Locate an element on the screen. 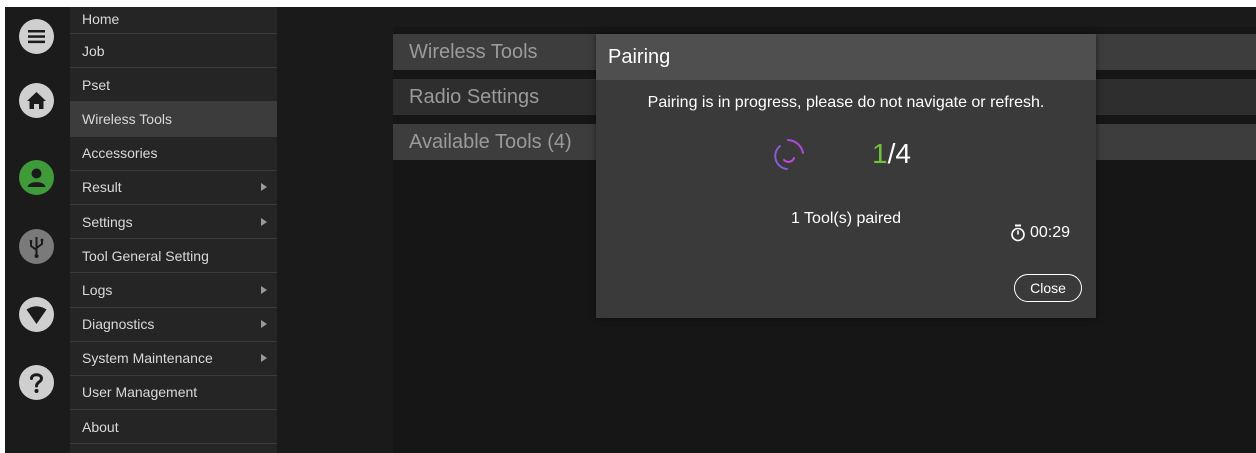  menu-item-wireless-tools: Wireless Tools is located at coordinates (173, 119).